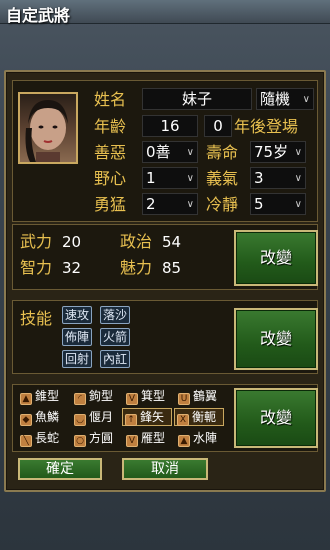  Describe the element at coordinates (36, 318) in the screenshot. I see `skills-label: 技能` at that location.